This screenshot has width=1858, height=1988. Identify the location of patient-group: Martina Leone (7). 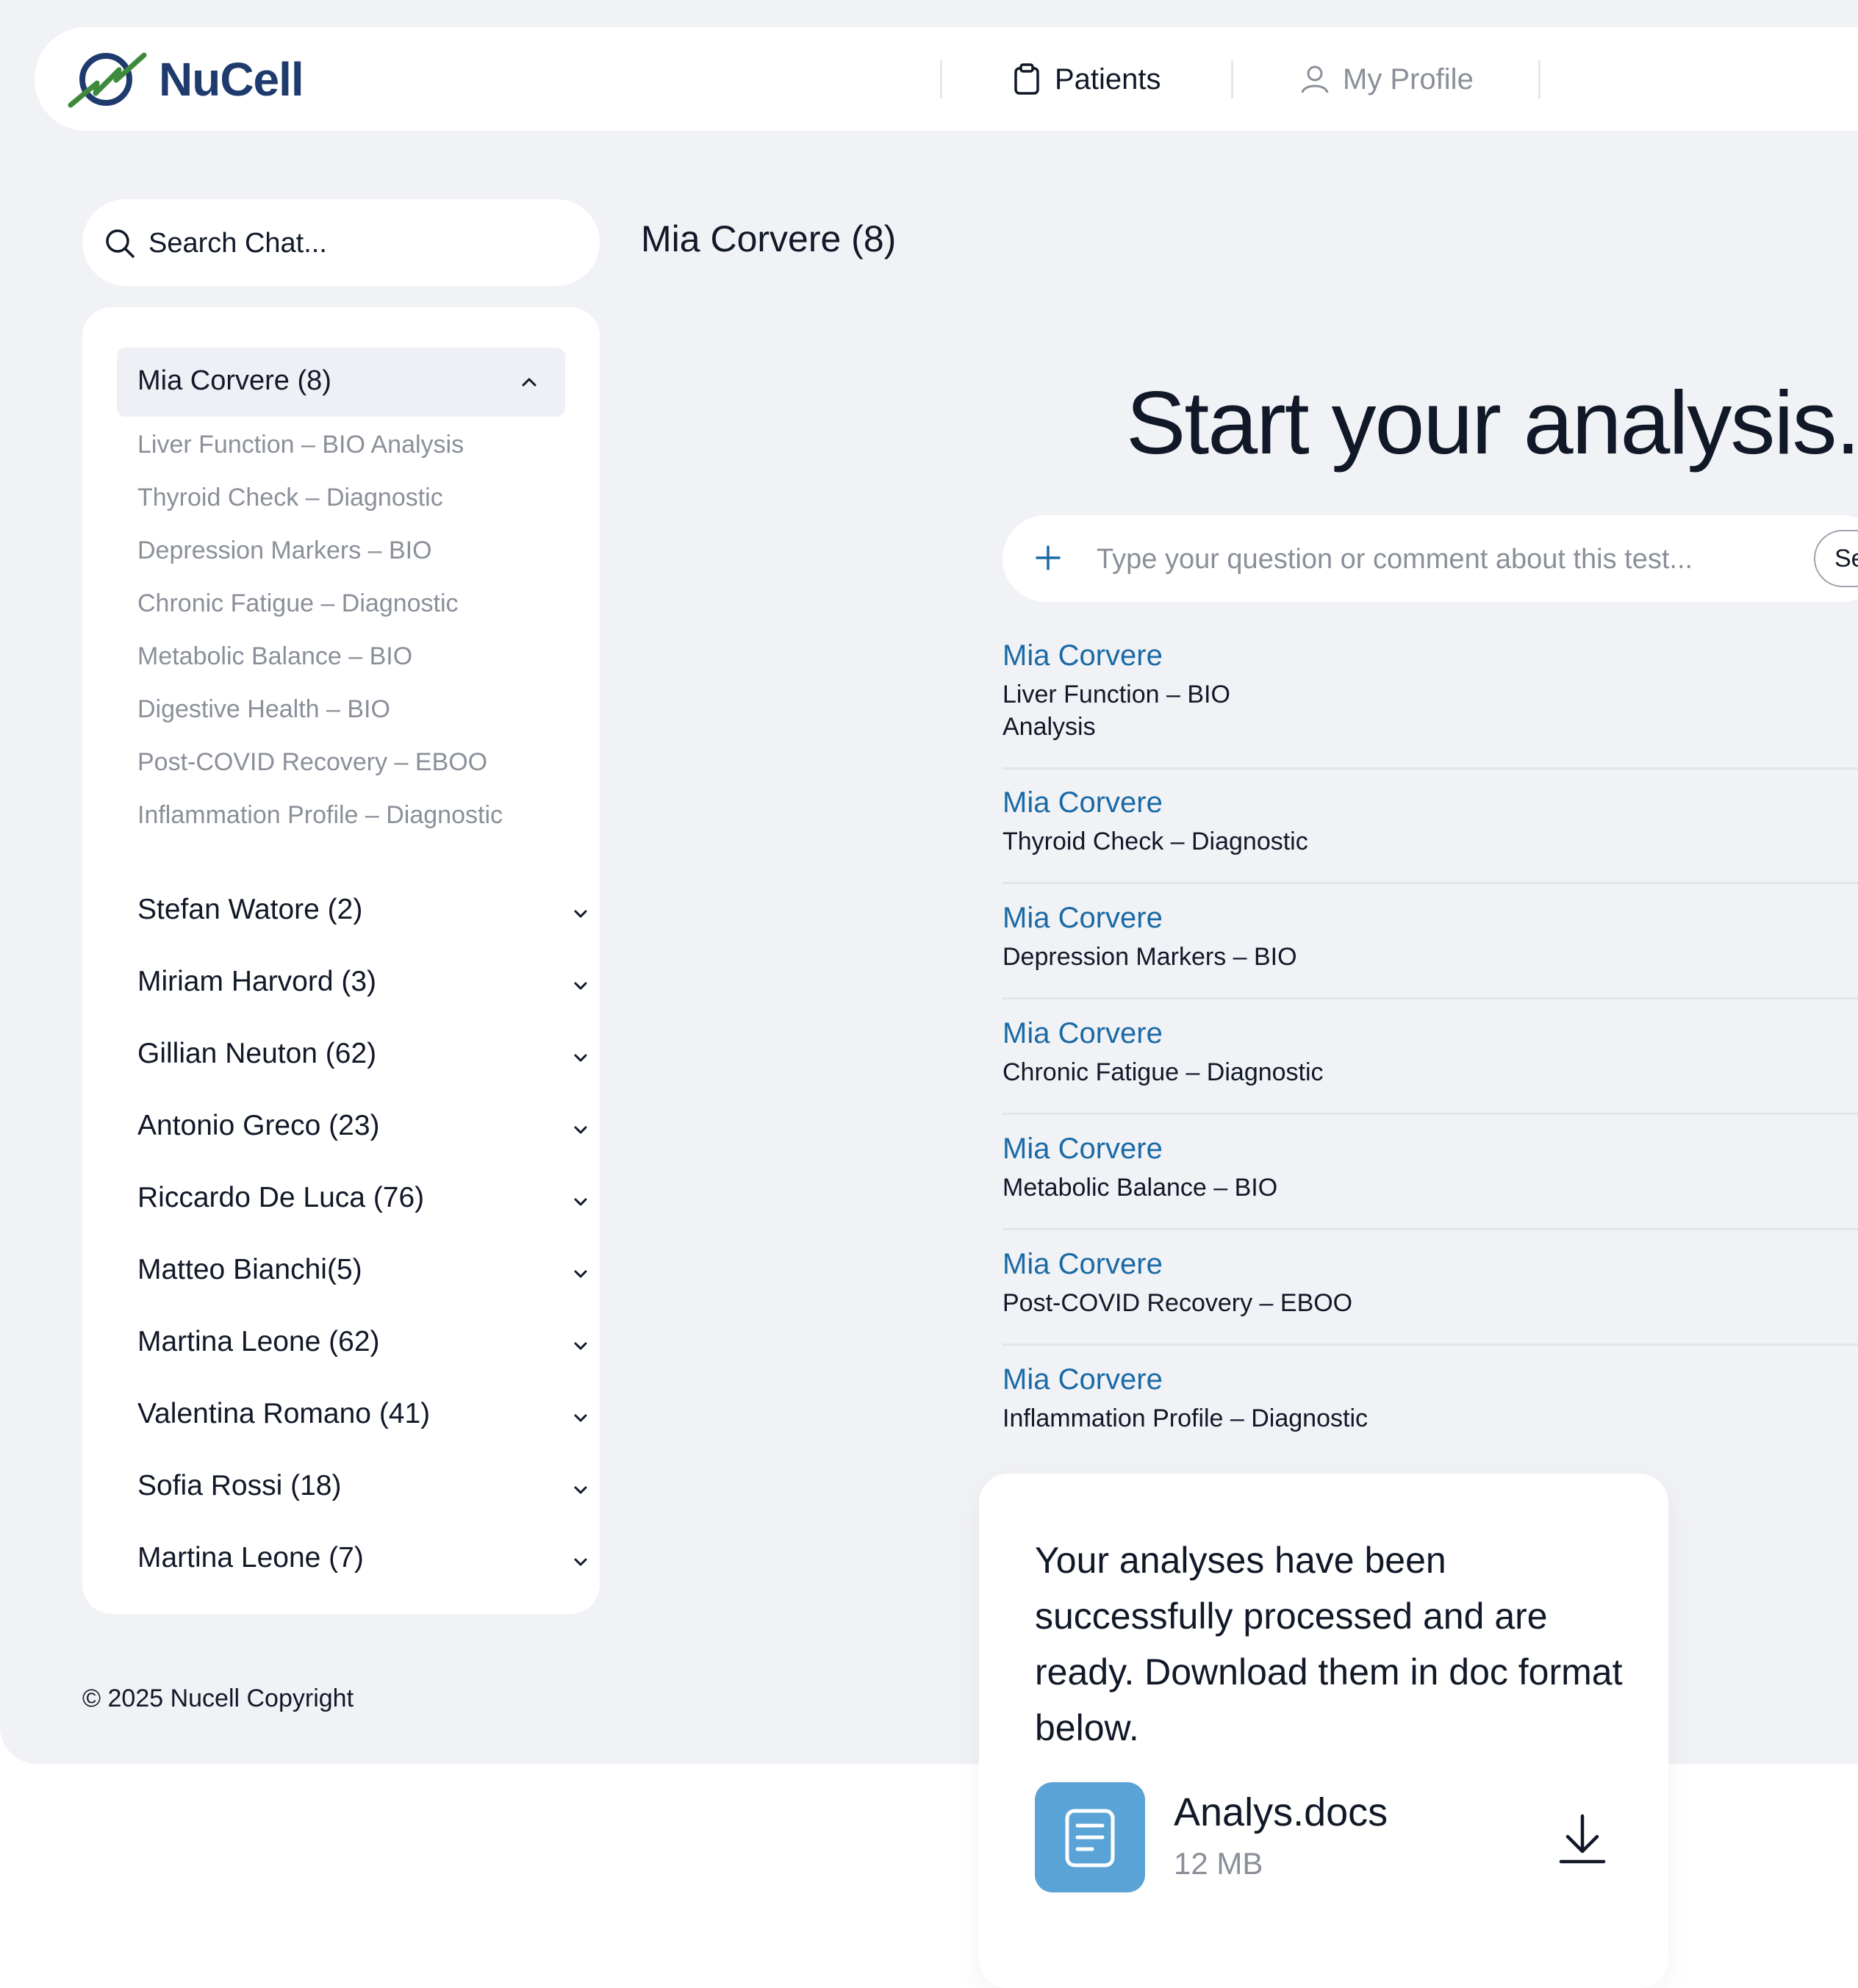
(362, 1558).